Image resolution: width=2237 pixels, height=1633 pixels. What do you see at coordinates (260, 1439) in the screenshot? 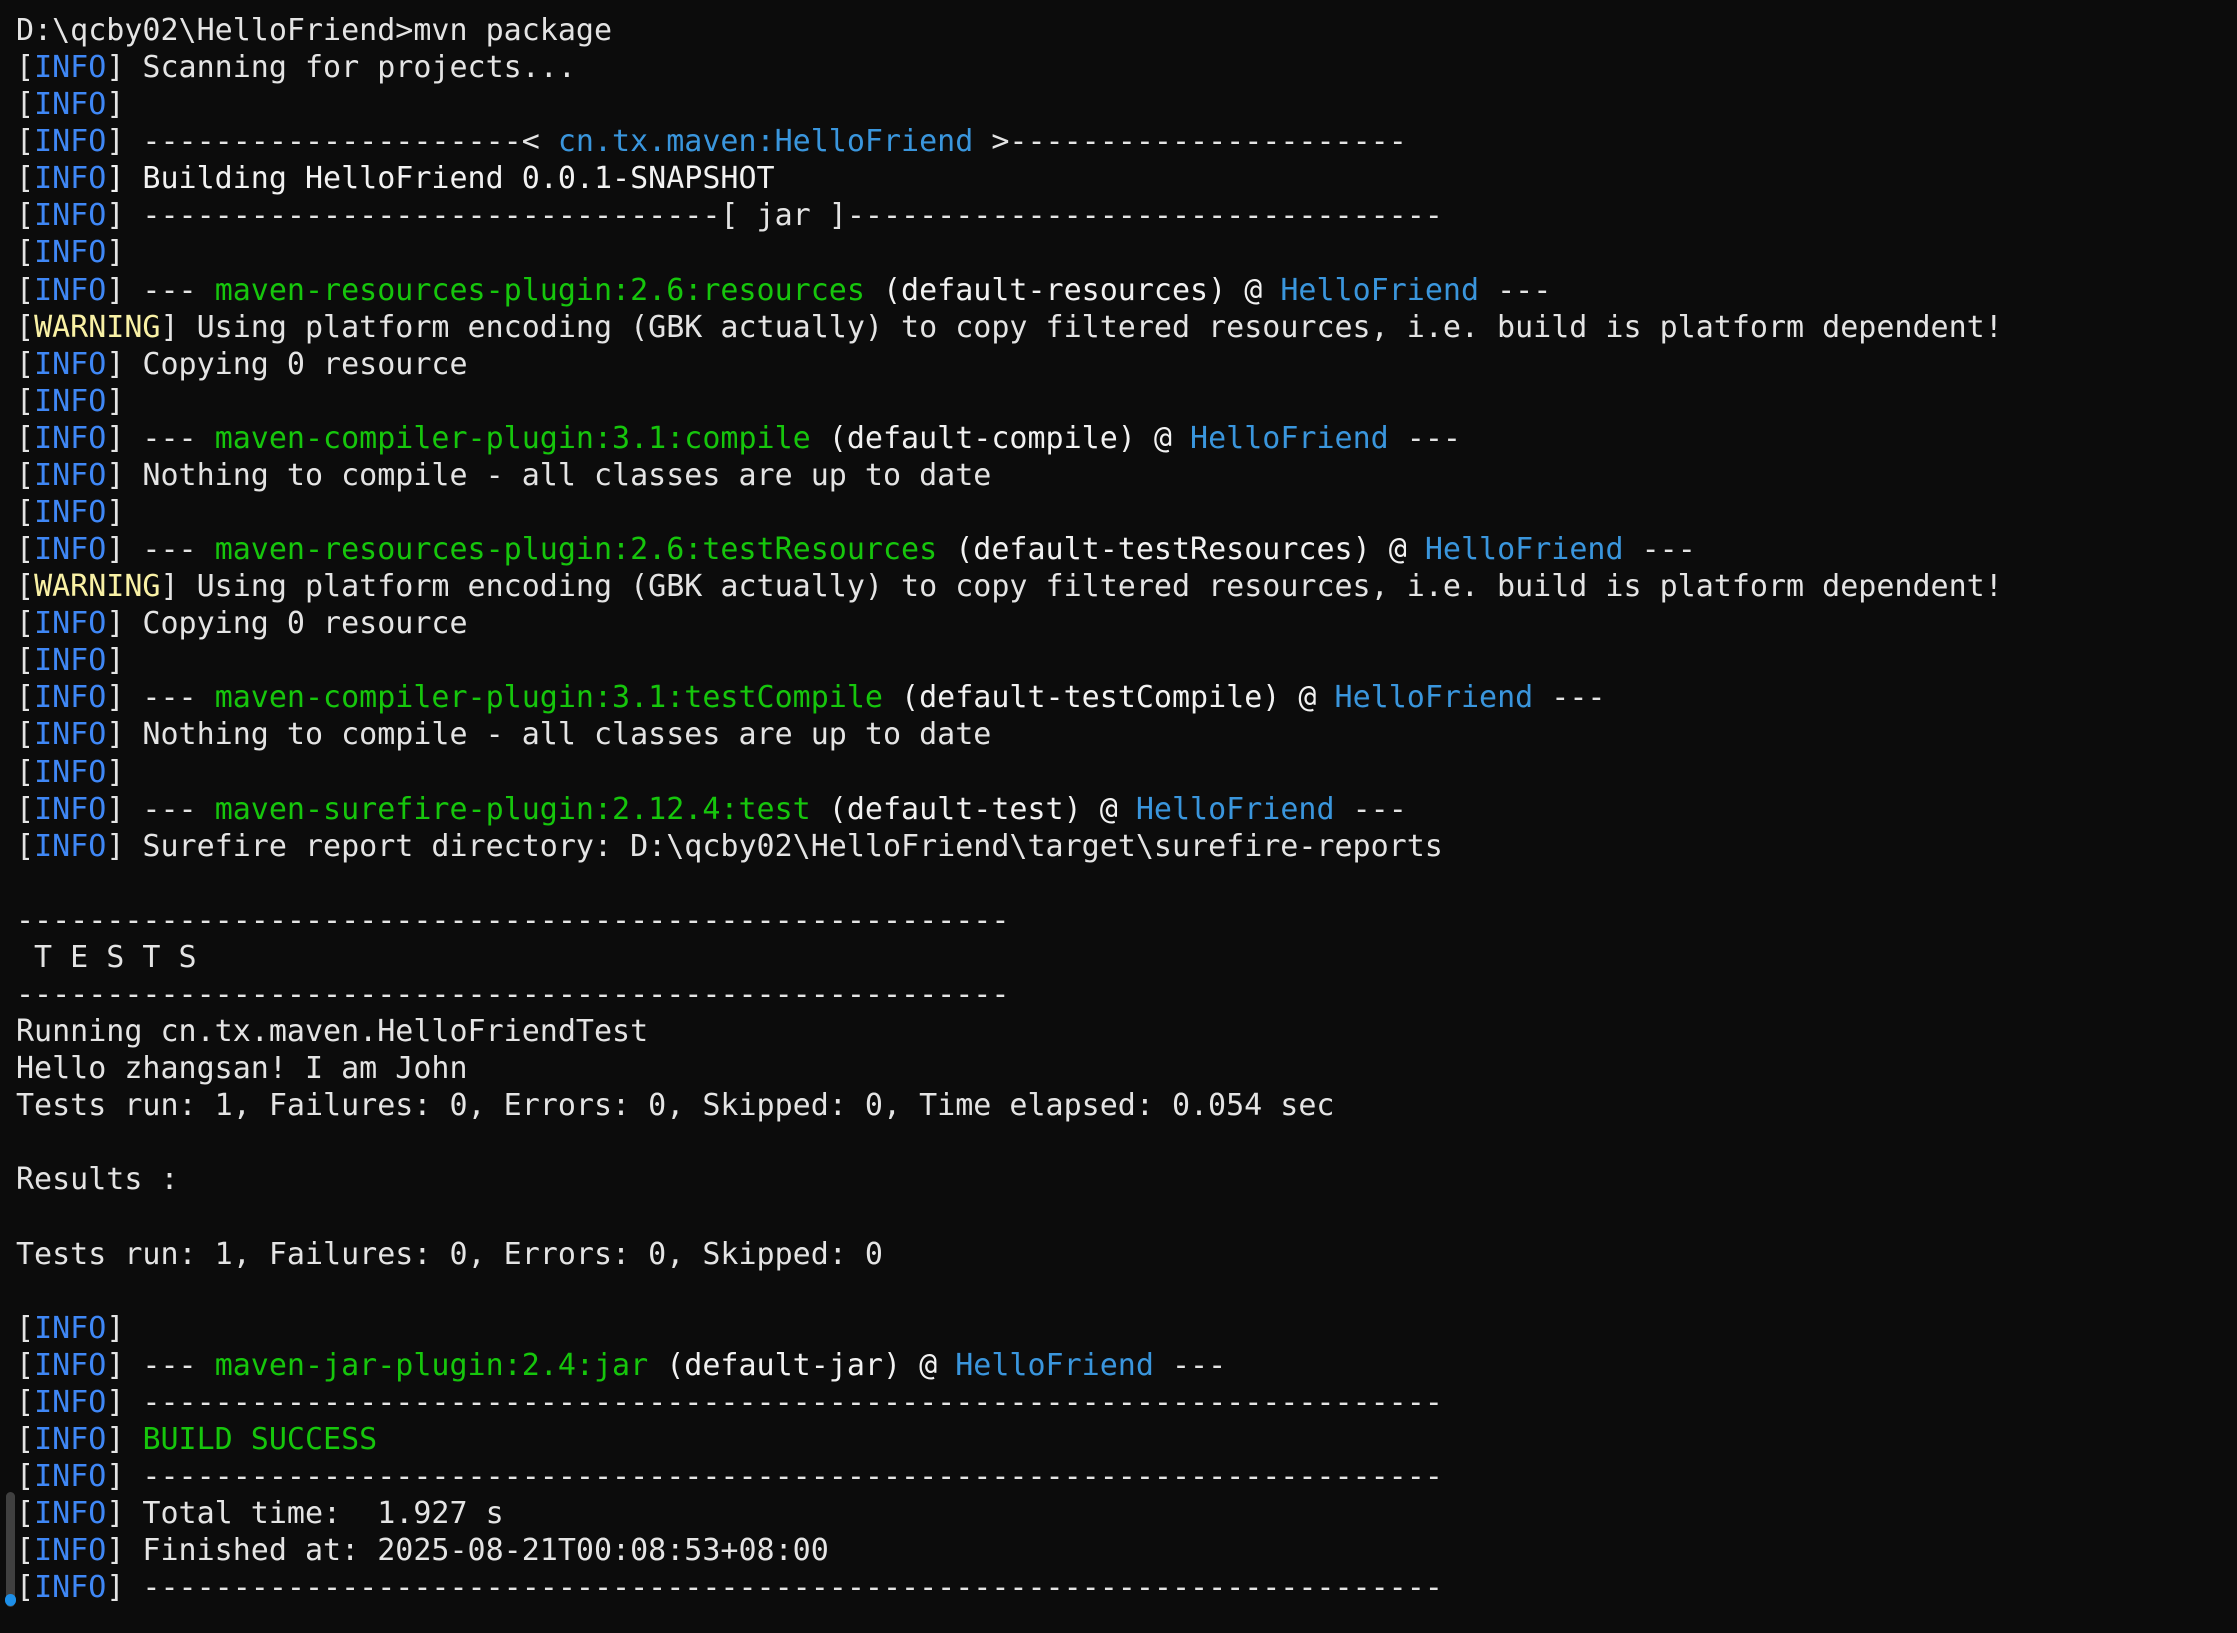
I see `build-status: BUILD SUCCESS` at bounding box center [260, 1439].